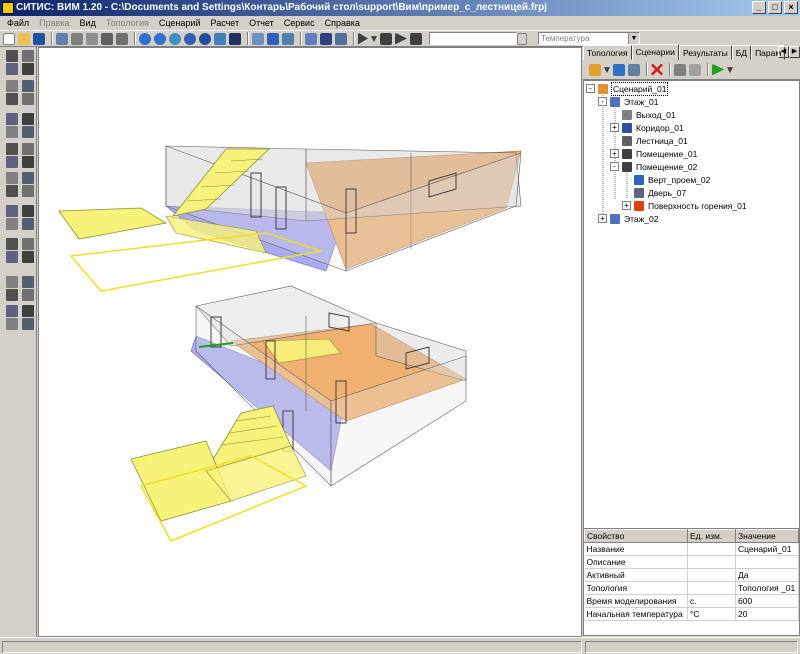  What do you see at coordinates (783, 52) in the screenshot?
I see `tab-scroll-left-icon: ◀` at bounding box center [783, 52].